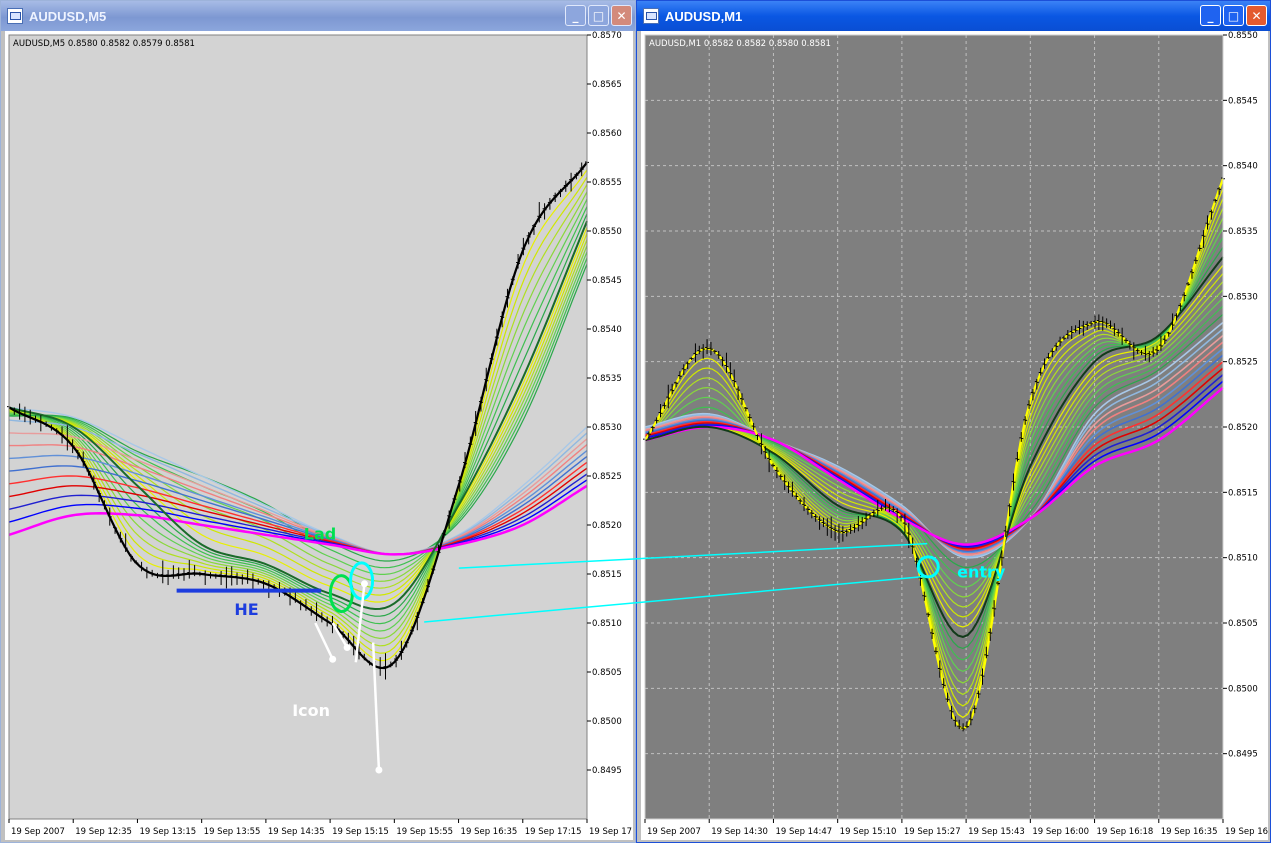 The height and width of the screenshot is (843, 1271). I want to click on x-tick-label: 19 Sep 16:18, so click(1125, 832).